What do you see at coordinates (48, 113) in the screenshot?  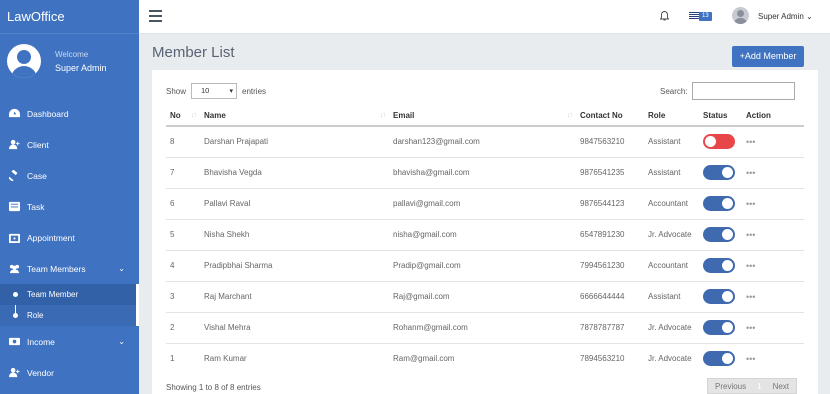 I see `sidebar-item-label: Dashboard` at bounding box center [48, 113].